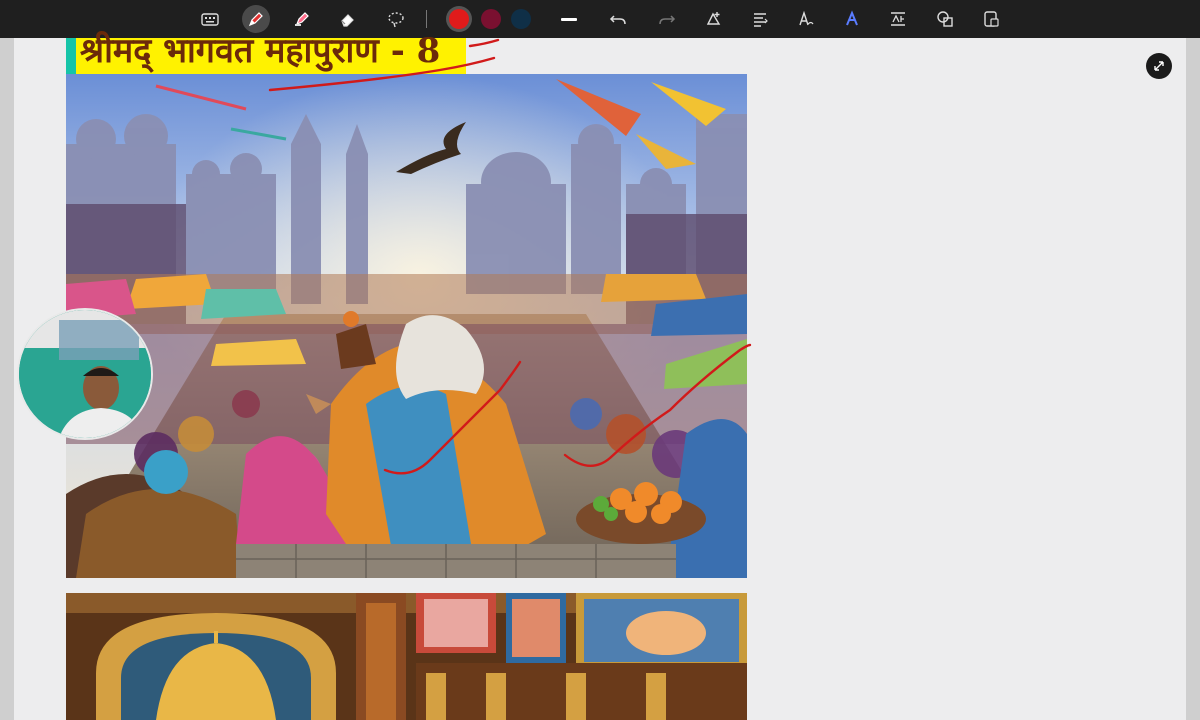 This screenshot has height=720, width=1200. I want to click on color-swatch-maroon, so click(491, 19).